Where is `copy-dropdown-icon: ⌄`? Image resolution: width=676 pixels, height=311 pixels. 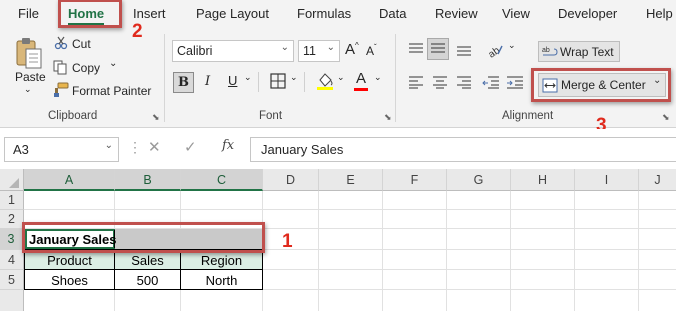 copy-dropdown-icon: ⌄ is located at coordinates (113, 63).